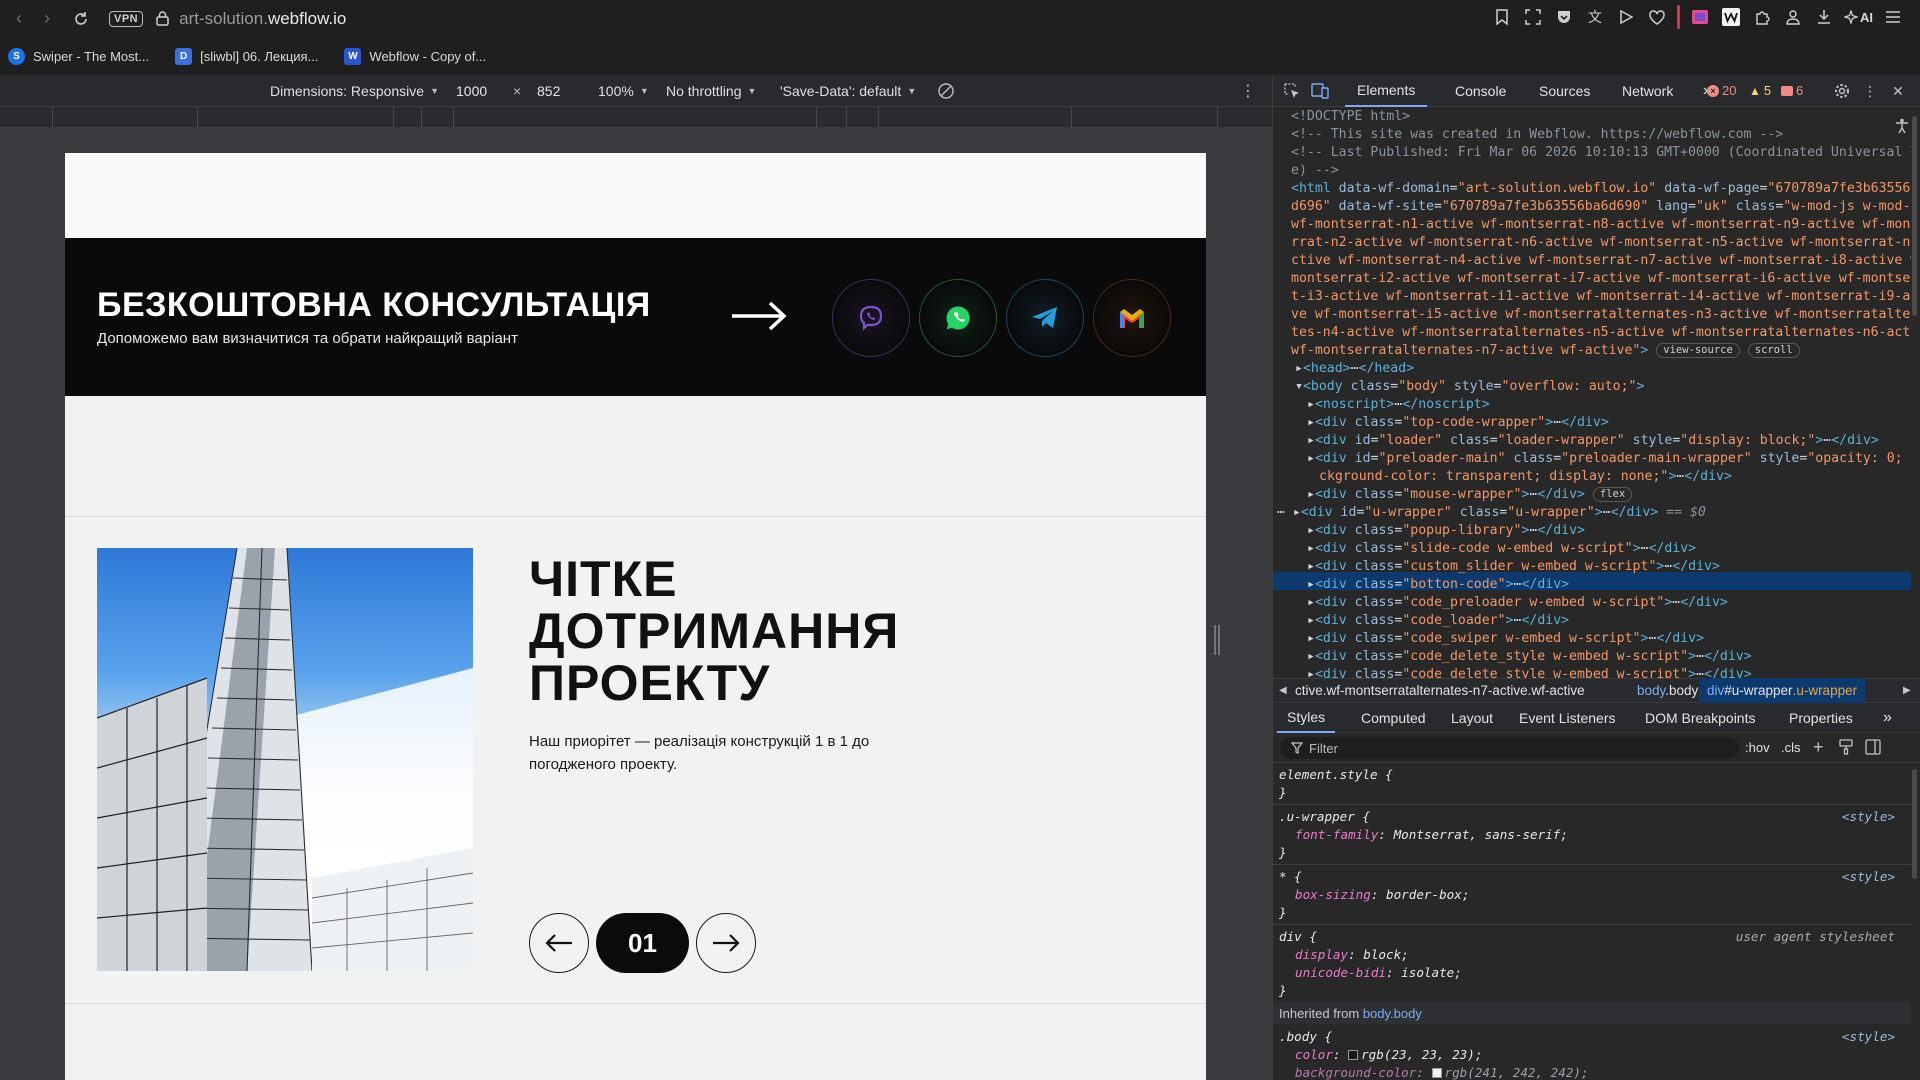  What do you see at coordinates (1350, 117) in the screenshot?
I see `dom-doctype: <!DOCTYPE html>` at bounding box center [1350, 117].